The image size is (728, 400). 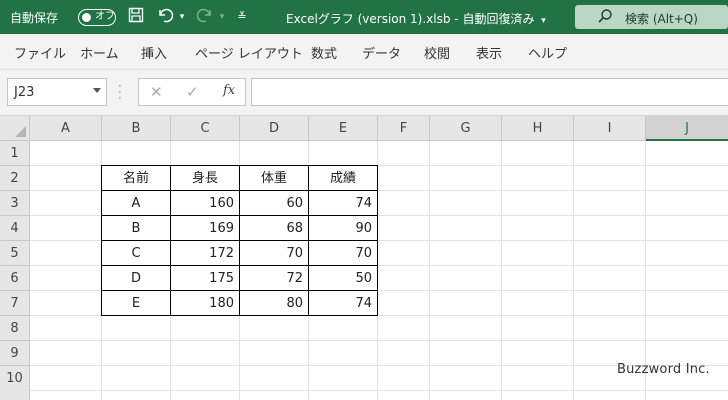 I want to click on table-cell: 80, so click(x=274, y=303).